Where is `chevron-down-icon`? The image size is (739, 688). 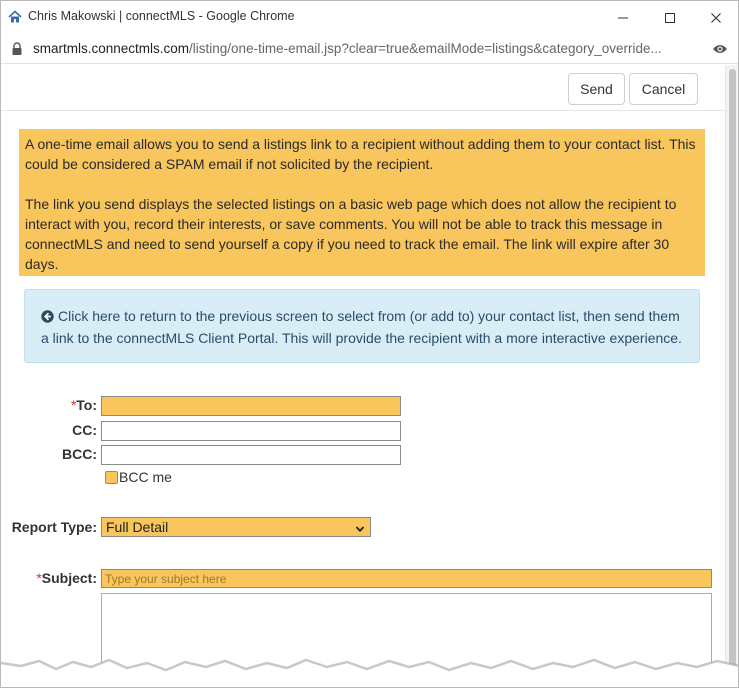 chevron-down-icon is located at coordinates (360, 529).